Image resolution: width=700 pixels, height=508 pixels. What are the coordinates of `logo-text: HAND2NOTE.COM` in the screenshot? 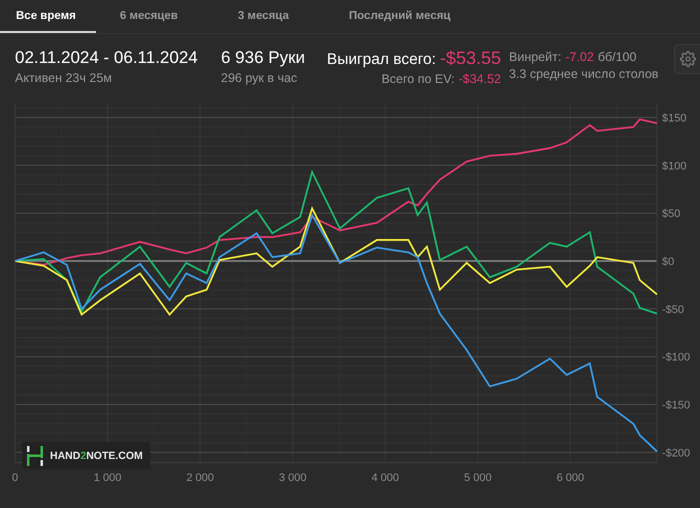 It's located at (96, 456).